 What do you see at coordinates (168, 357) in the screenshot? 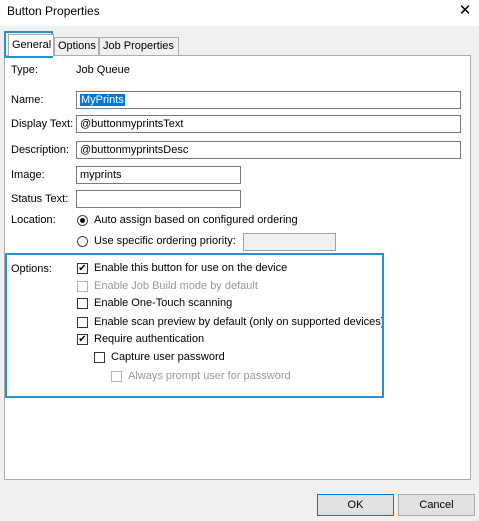
I see `capture-password-label: Capture user password` at bounding box center [168, 357].